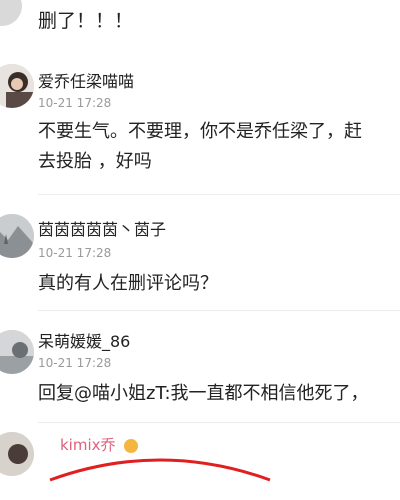 The image size is (400, 500). What do you see at coordinates (203, 393) in the screenshot?
I see `comment-text-line: 回复@喵小姐zT:我一直都不相信他死了，` at bounding box center [203, 393].